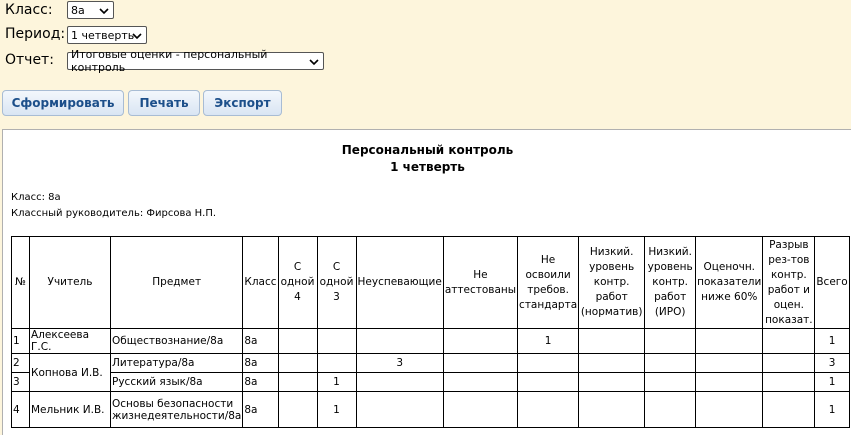 The width and height of the screenshot is (851, 435). I want to click on report-class-line: Класс: 8а, so click(36, 197).